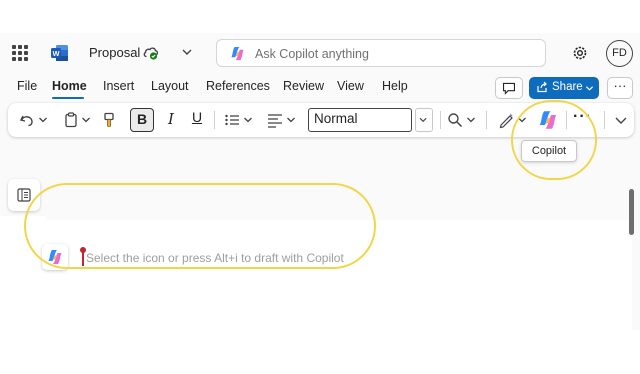  I want to click on highlight-circle-copilot, so click(554, 140).